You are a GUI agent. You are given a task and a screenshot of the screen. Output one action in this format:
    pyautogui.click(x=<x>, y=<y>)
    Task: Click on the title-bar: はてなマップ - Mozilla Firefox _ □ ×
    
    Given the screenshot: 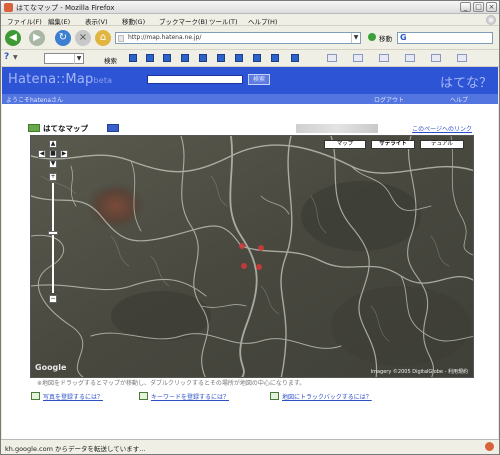 What is the action you would take?
    pyautogui.click(x=250, y=7)
    